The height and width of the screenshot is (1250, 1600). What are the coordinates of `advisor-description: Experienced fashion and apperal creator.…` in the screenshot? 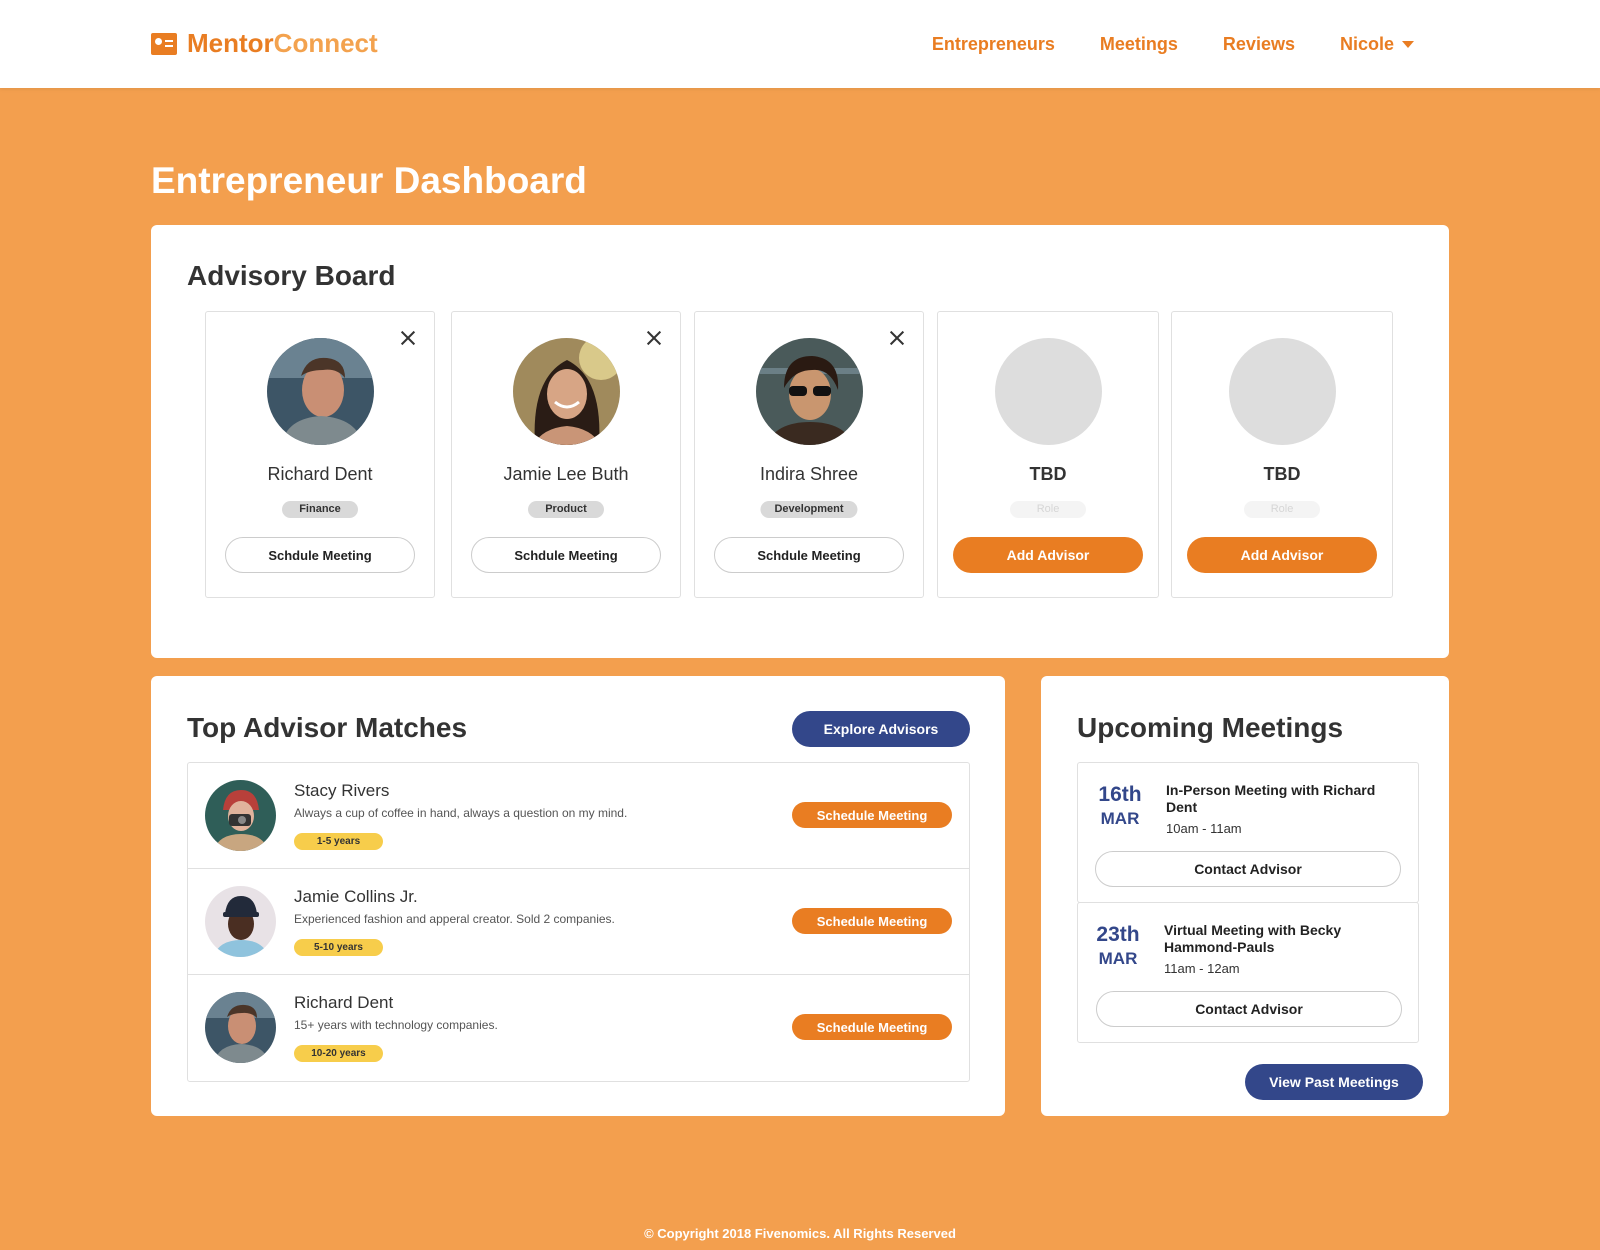 It's located at (454, 919).